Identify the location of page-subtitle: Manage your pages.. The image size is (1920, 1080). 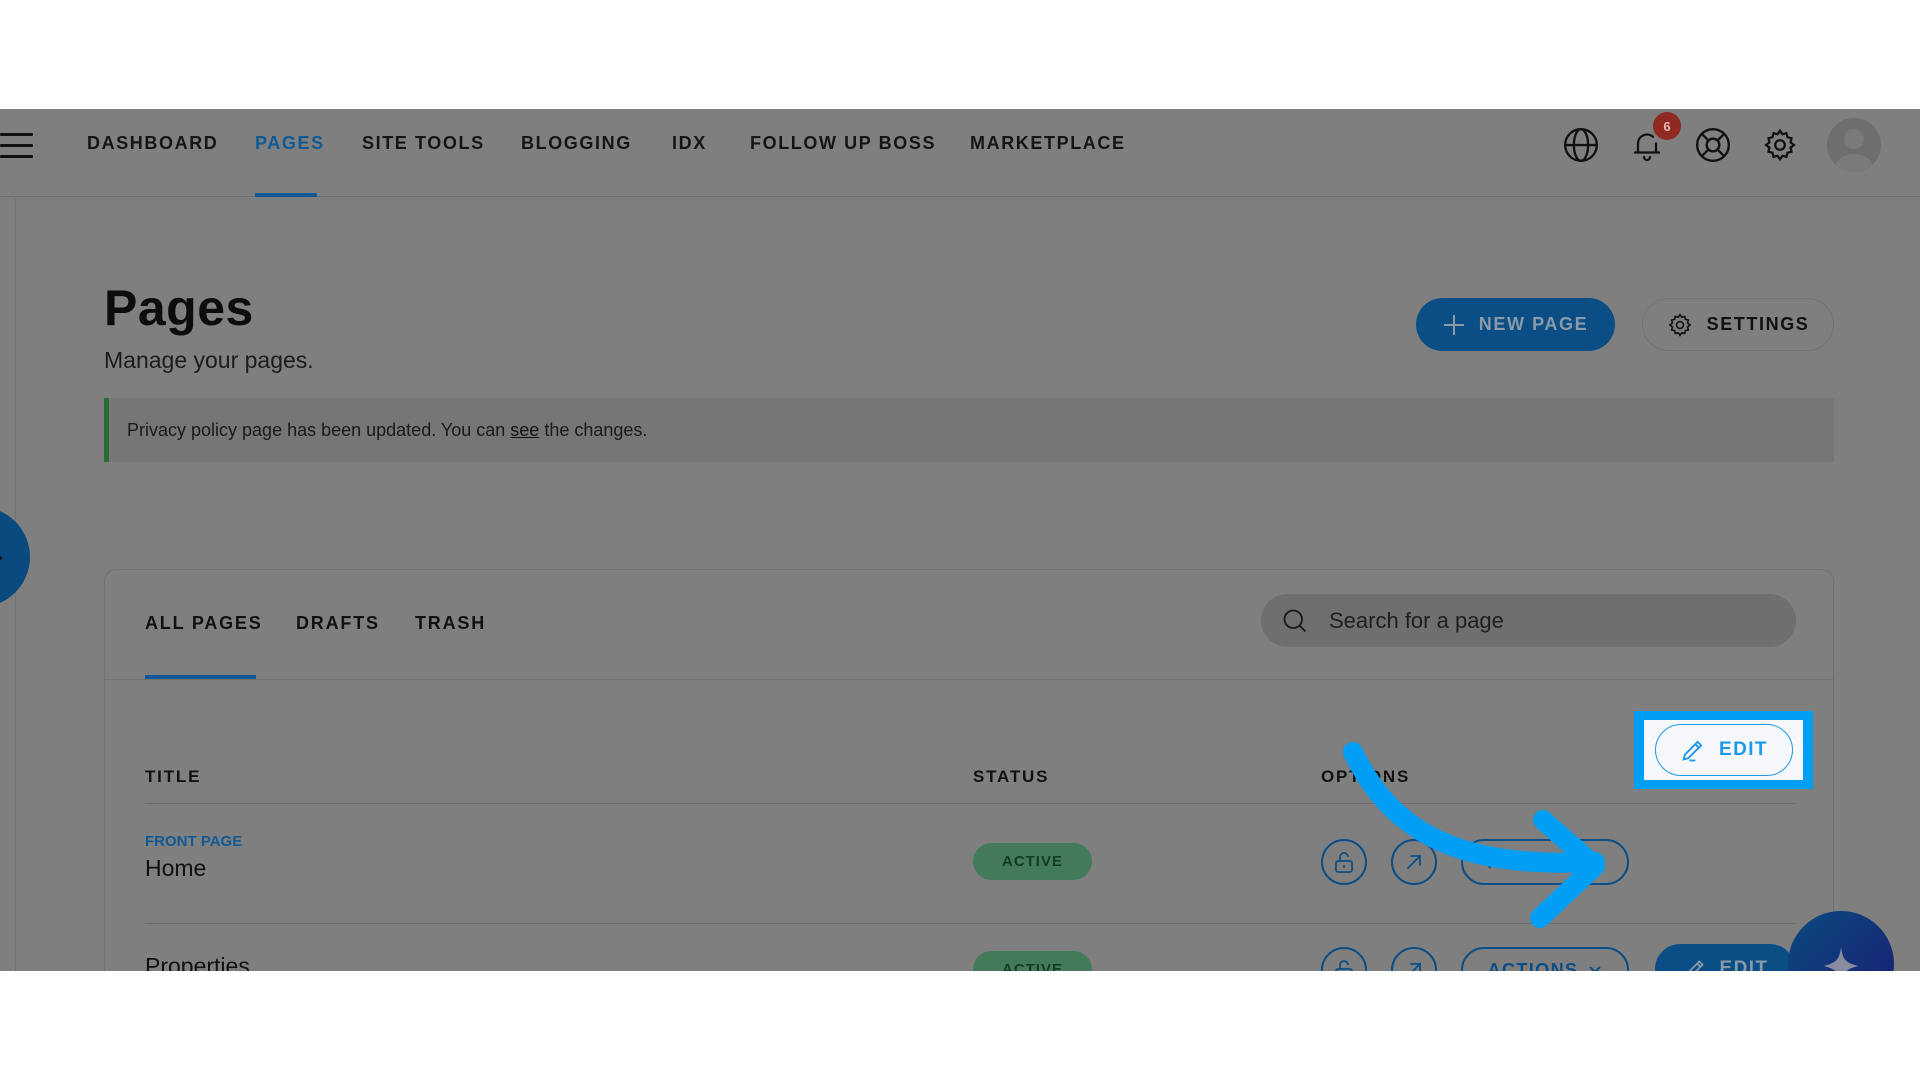
(209, 360).